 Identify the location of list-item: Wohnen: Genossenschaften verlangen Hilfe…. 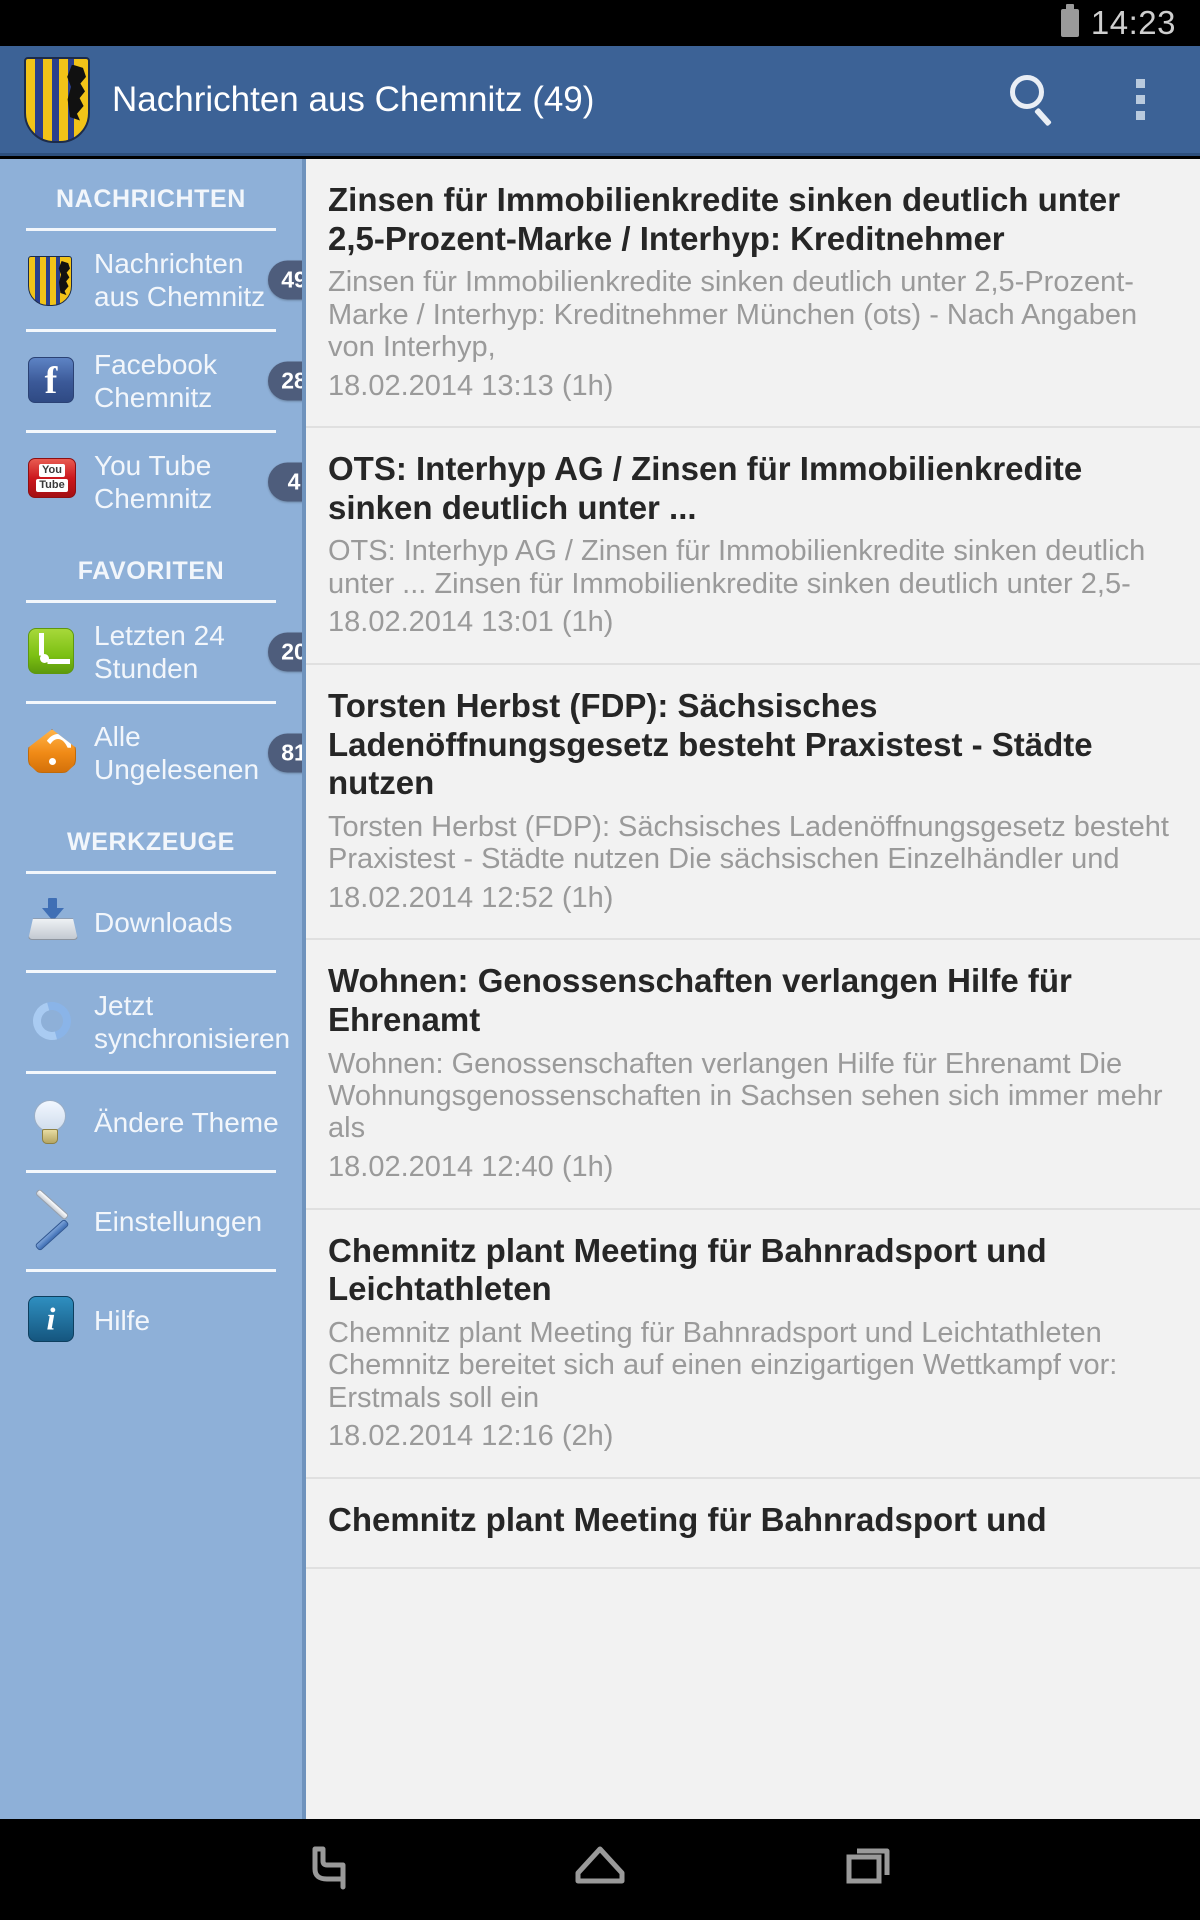
(753, 1075).